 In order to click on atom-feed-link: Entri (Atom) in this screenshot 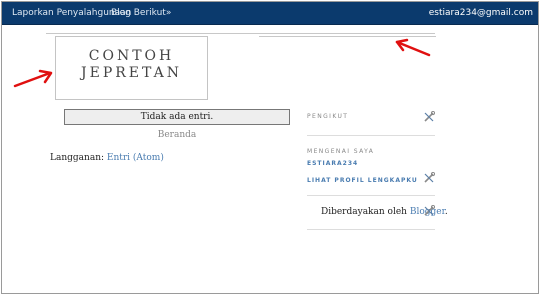, I will do `click(135, 158)`.